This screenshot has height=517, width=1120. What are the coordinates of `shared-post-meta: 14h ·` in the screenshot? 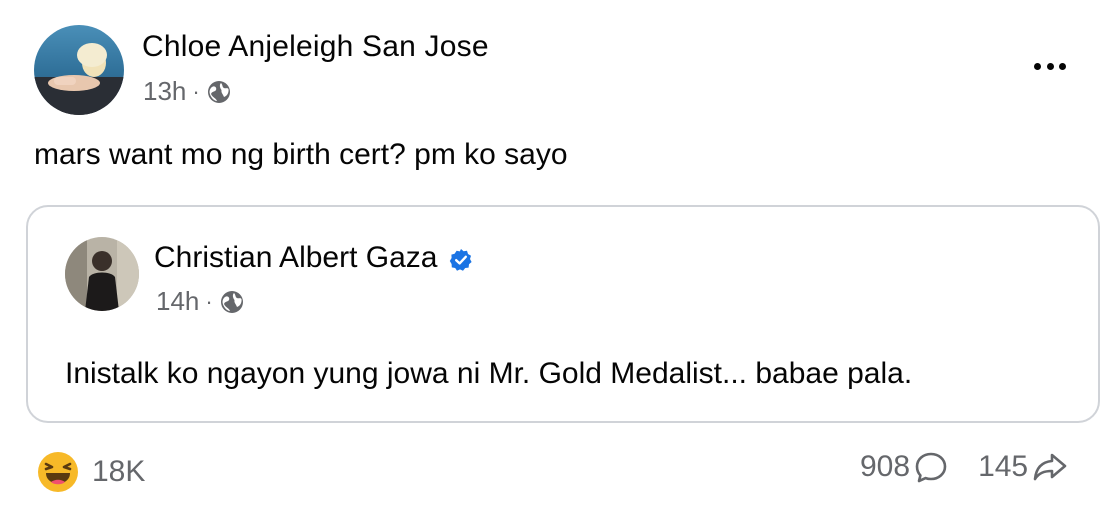 It's located at (200, 301).